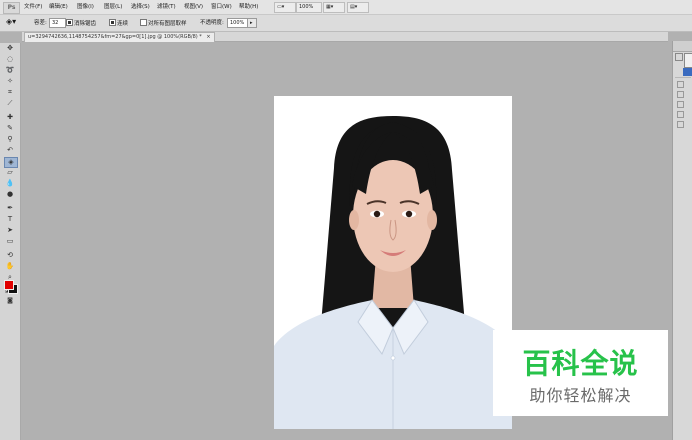 Image resolution: width=692 pixels, height=440 pixels. Describe the element at coordinates (123, 24) in the screenshot. I see `contiguous-label: 连续` at that location.